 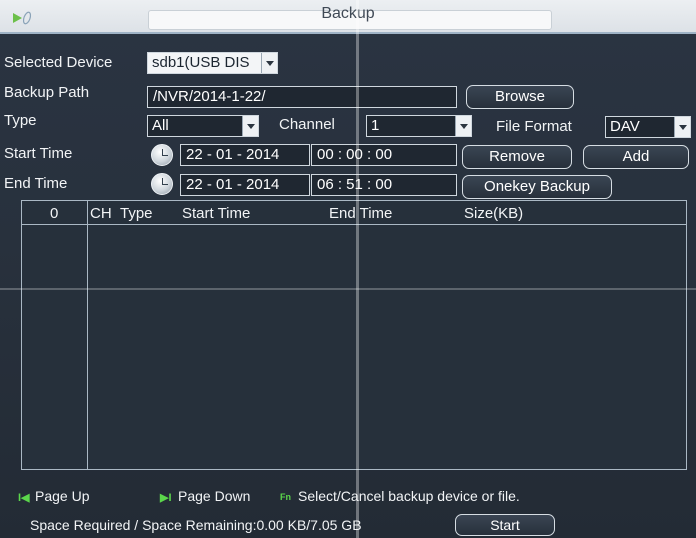 I want to click on column-header-index: 0, so click(x=54, y=213).